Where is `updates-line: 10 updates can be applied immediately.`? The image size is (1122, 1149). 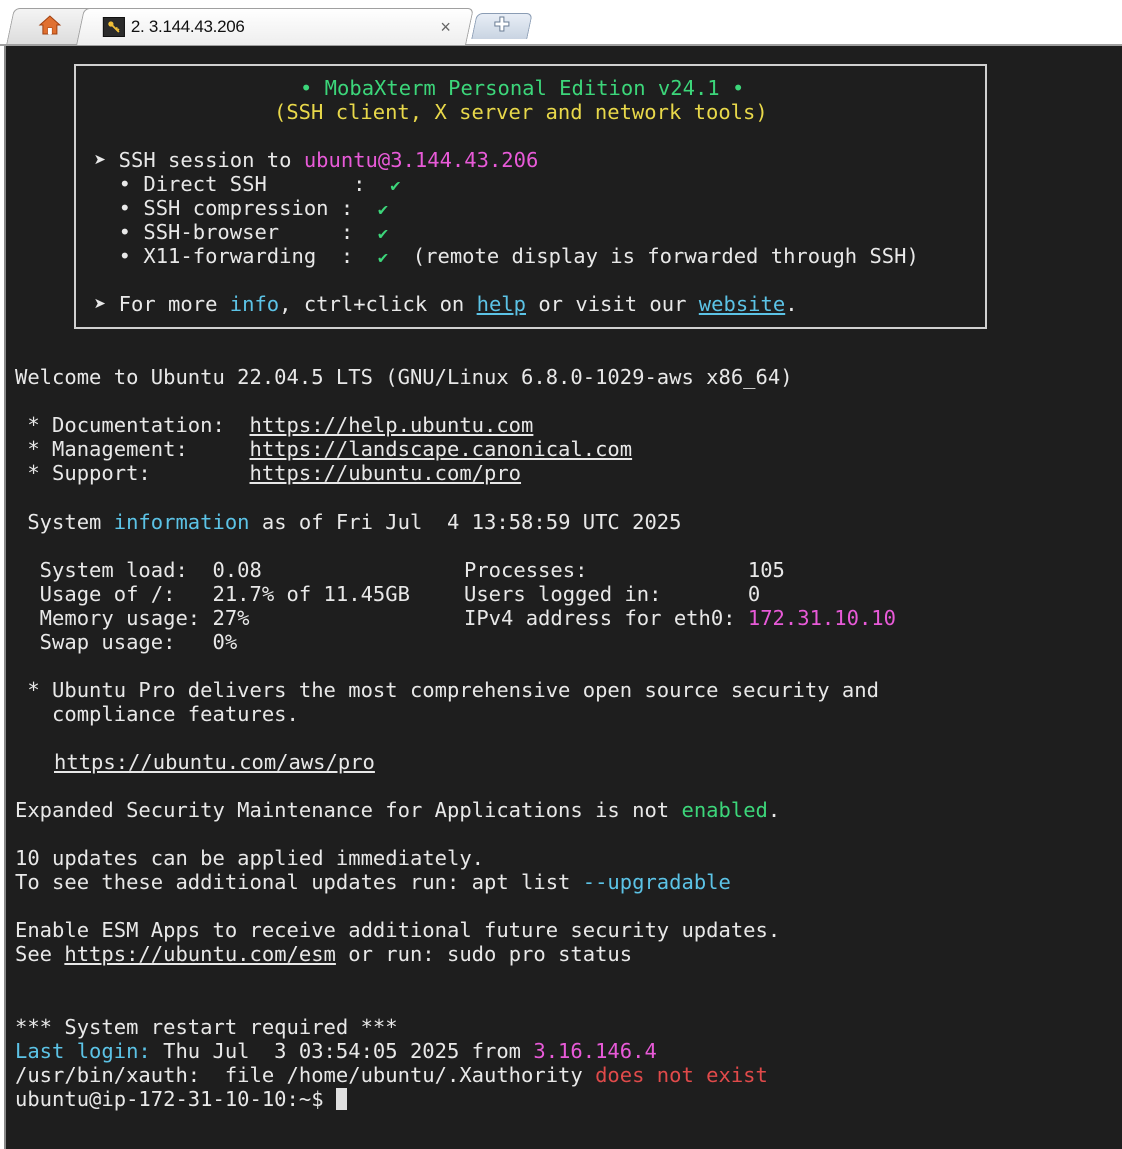
updates-line: 10 updates can be applied immediately. is located at coordinates (249, 858).